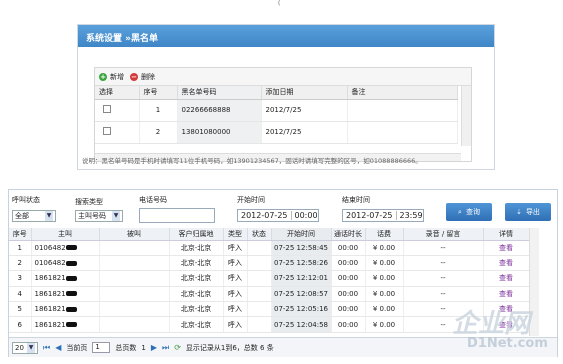  What do you see at coordinates (46, 348) in the screenshot?
I see `first-page-icon: ⏮` at bounding box center [46, 348].